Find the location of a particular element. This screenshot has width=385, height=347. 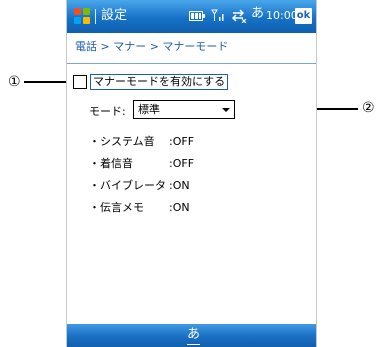

breadcrumb: 電話 > マナー > マナーモード is located at coordinates (152, 46).